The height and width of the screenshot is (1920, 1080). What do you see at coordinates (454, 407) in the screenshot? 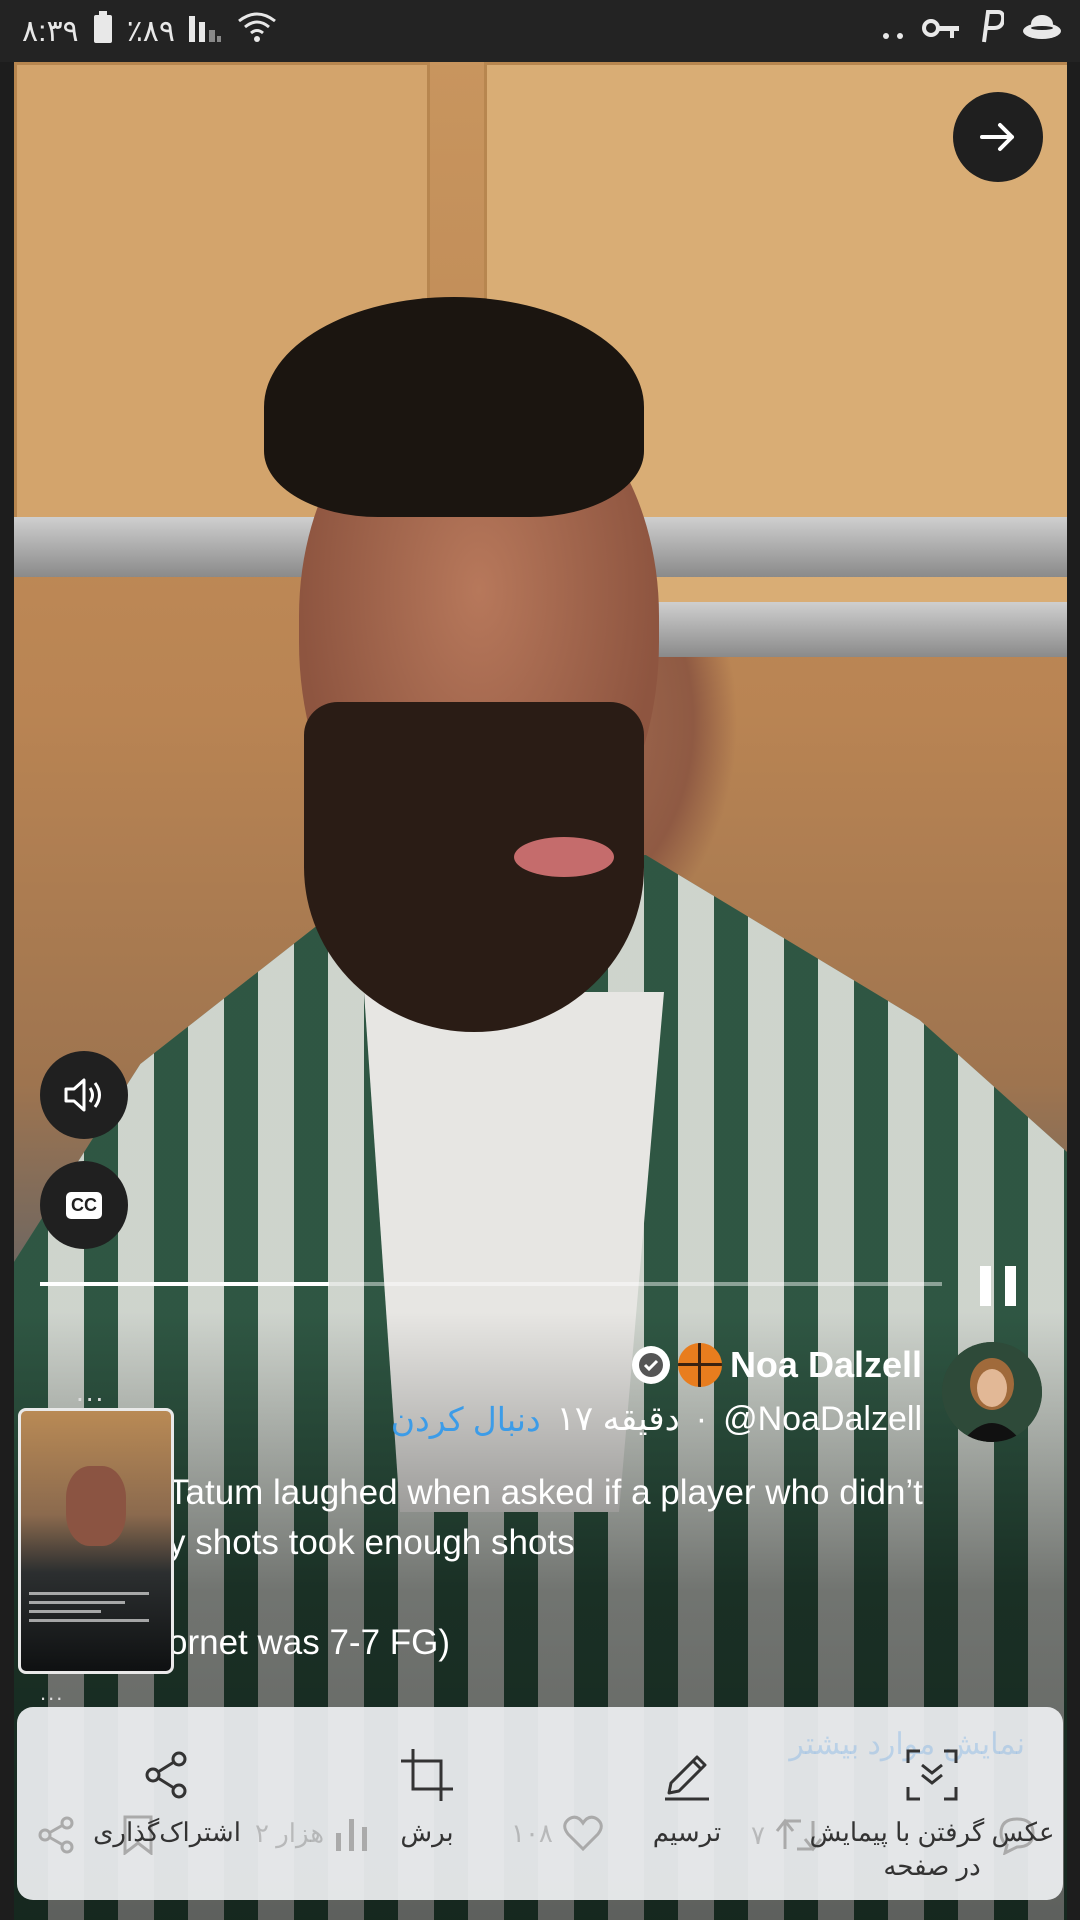
I see `person-hair` at bounding box center [454, 407].